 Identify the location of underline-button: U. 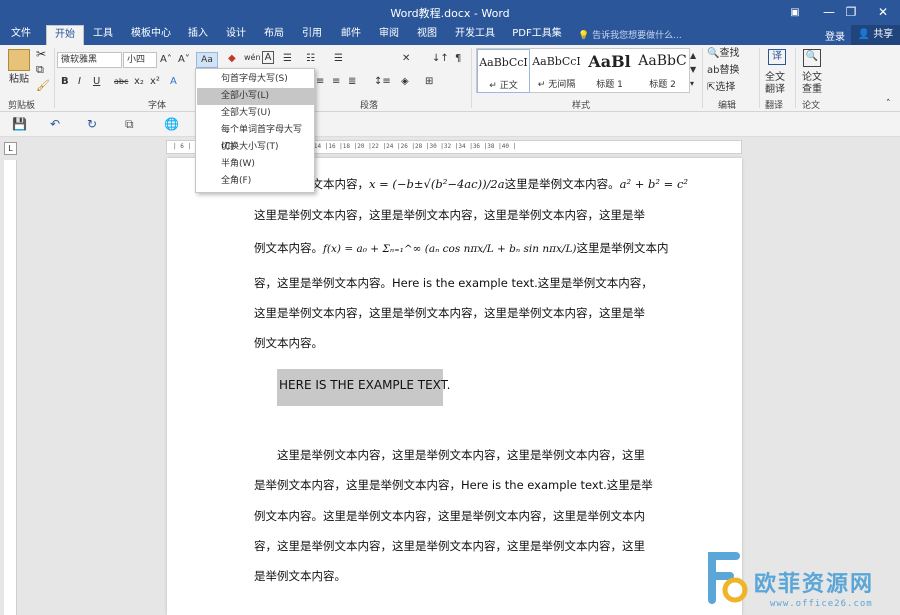
(96, 82).